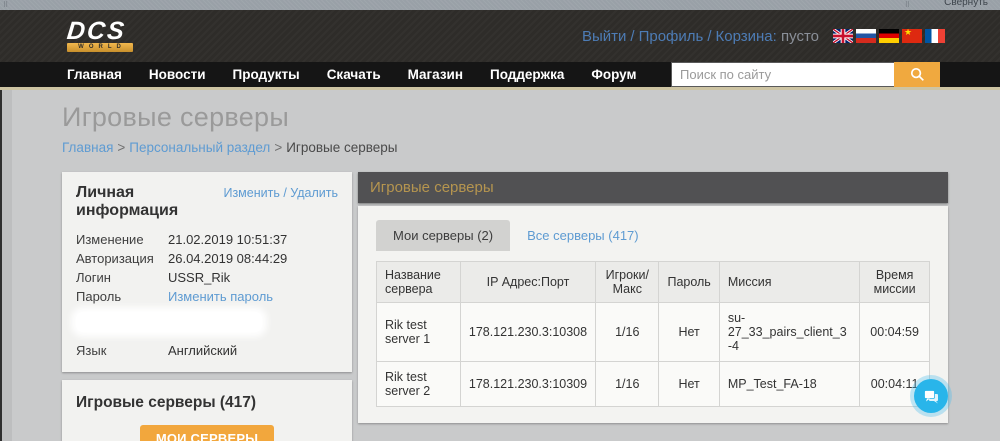 The width and height of the screenshot is (1000, 441). I want to click on my-servers-button-wrap: МОИ СЕРВЕРЫ, so click(207, 433).